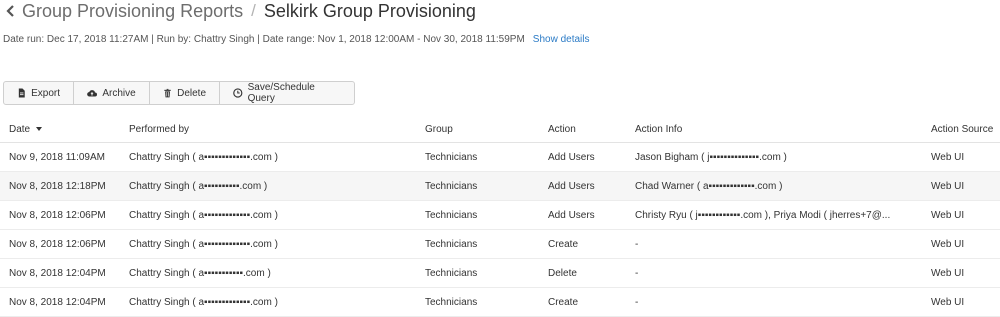 The height and width of the screenshot is (317, 1000). What do you see at coordinates (60, 186) in the screenshot?
I see `cell-date: Nov 8, 2018 12:18PM` at bounding box center [60, 186].